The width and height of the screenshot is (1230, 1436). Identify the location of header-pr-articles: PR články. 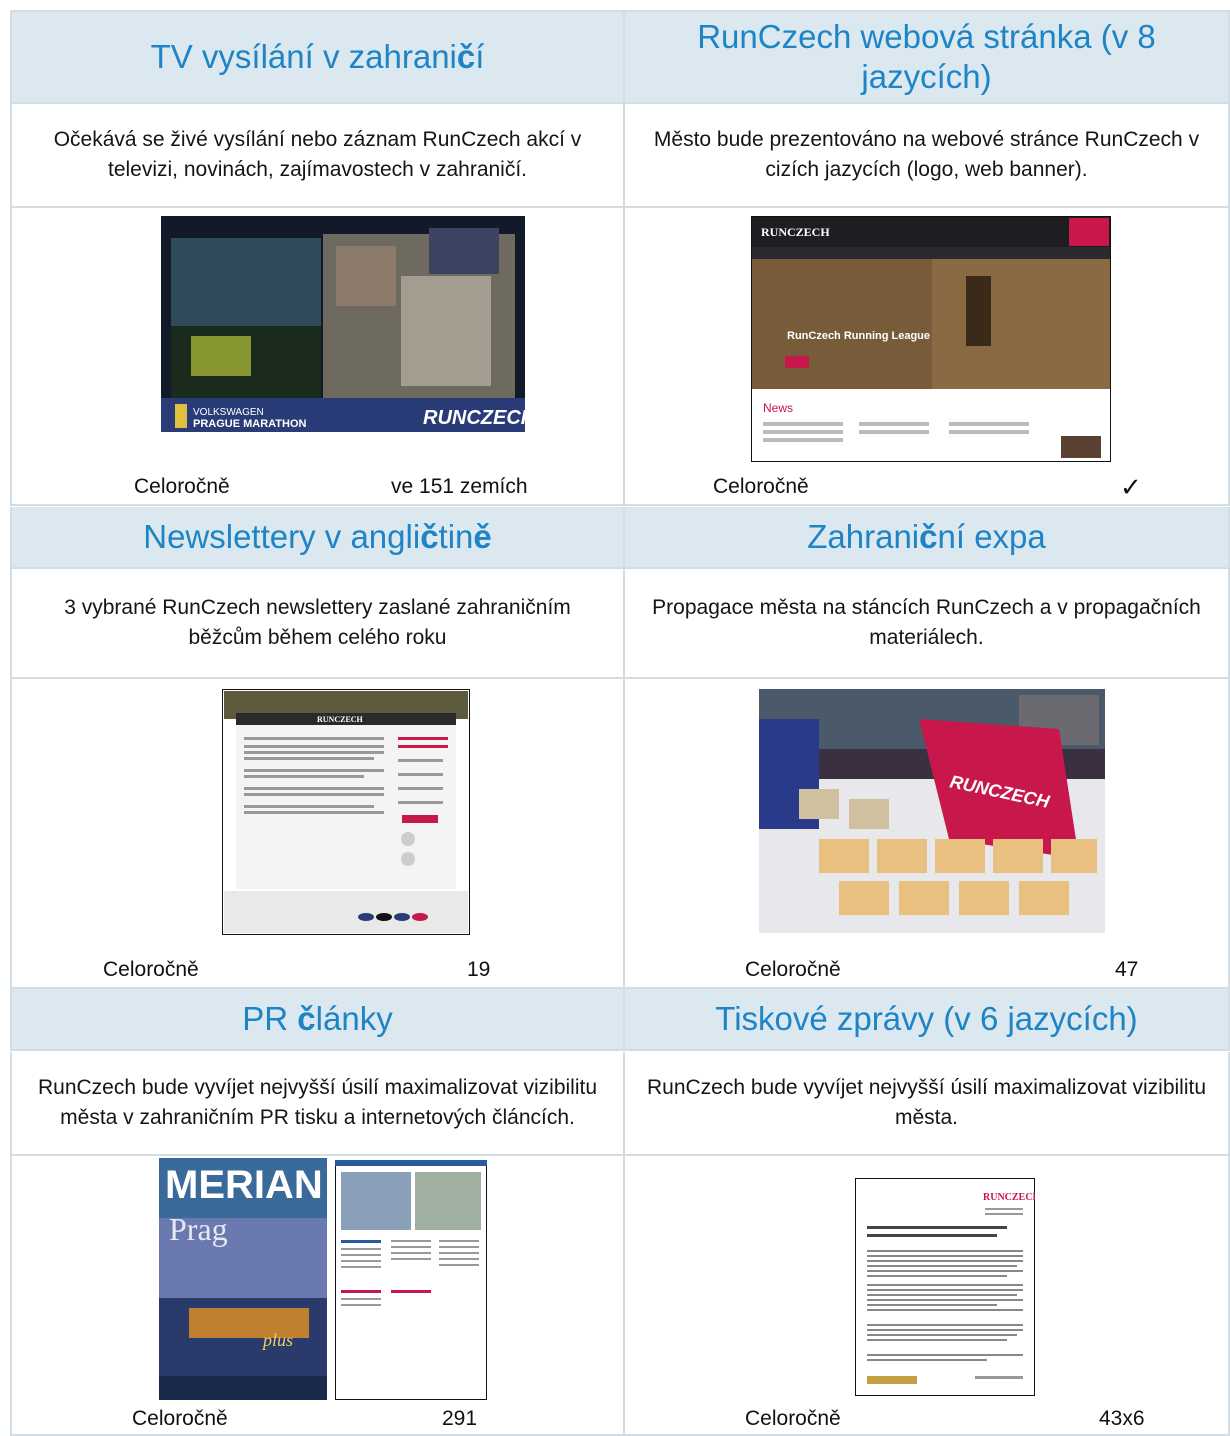
(317, 1020).